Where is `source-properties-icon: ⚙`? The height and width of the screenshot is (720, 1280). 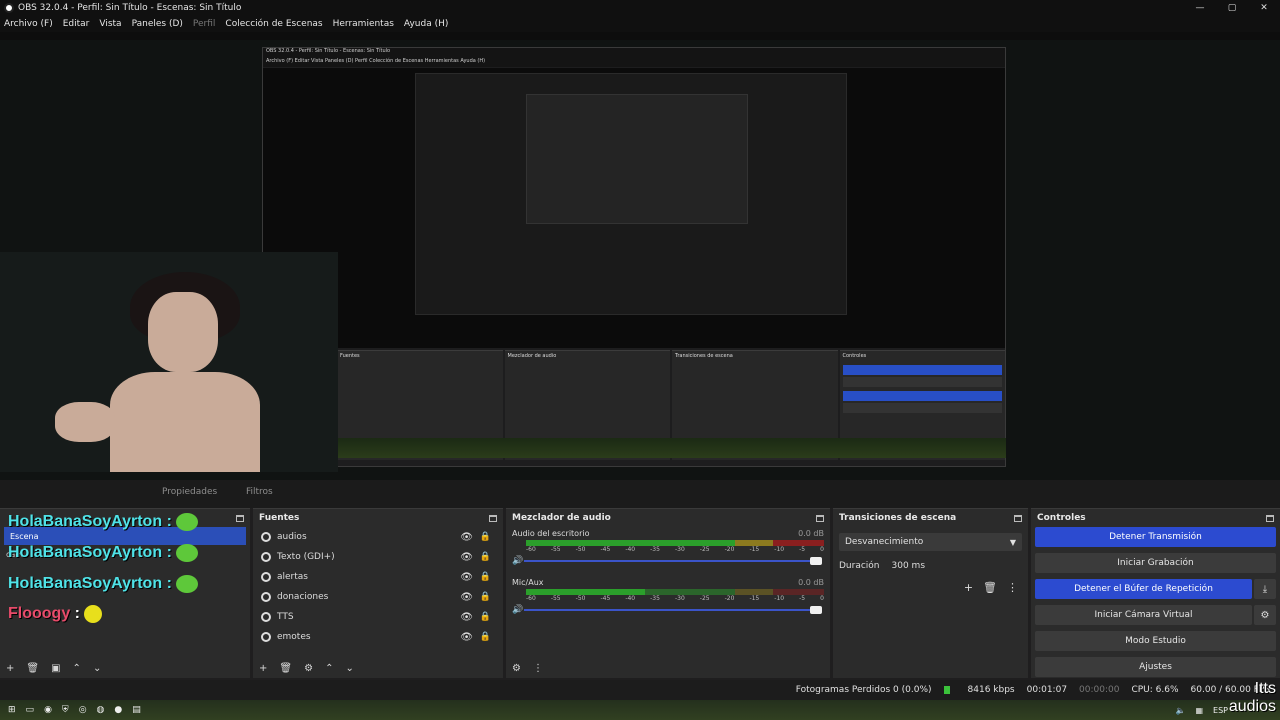 source-properties-icon: ⚙ is located at coordinates (308, 668).